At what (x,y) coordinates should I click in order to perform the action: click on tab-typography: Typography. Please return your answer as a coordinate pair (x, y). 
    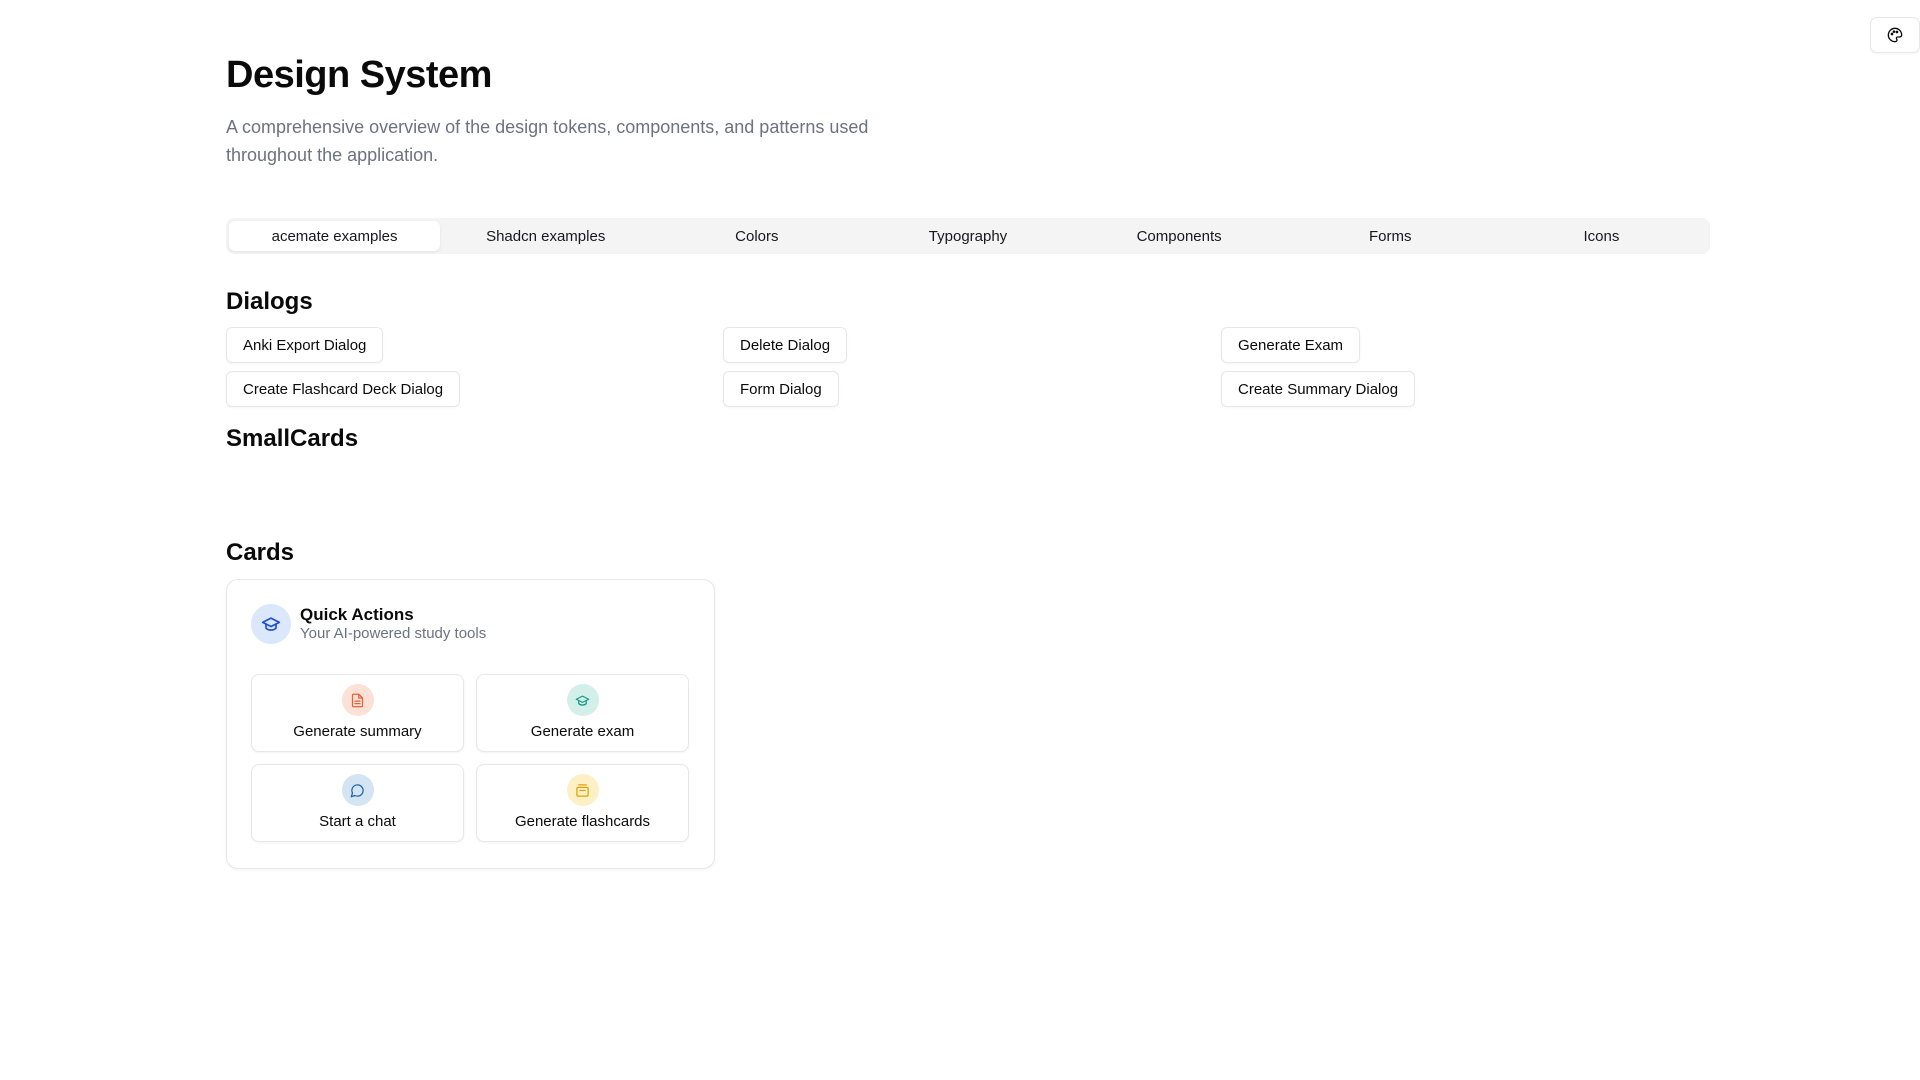
    Looking at the image, I should click on (967, 236).